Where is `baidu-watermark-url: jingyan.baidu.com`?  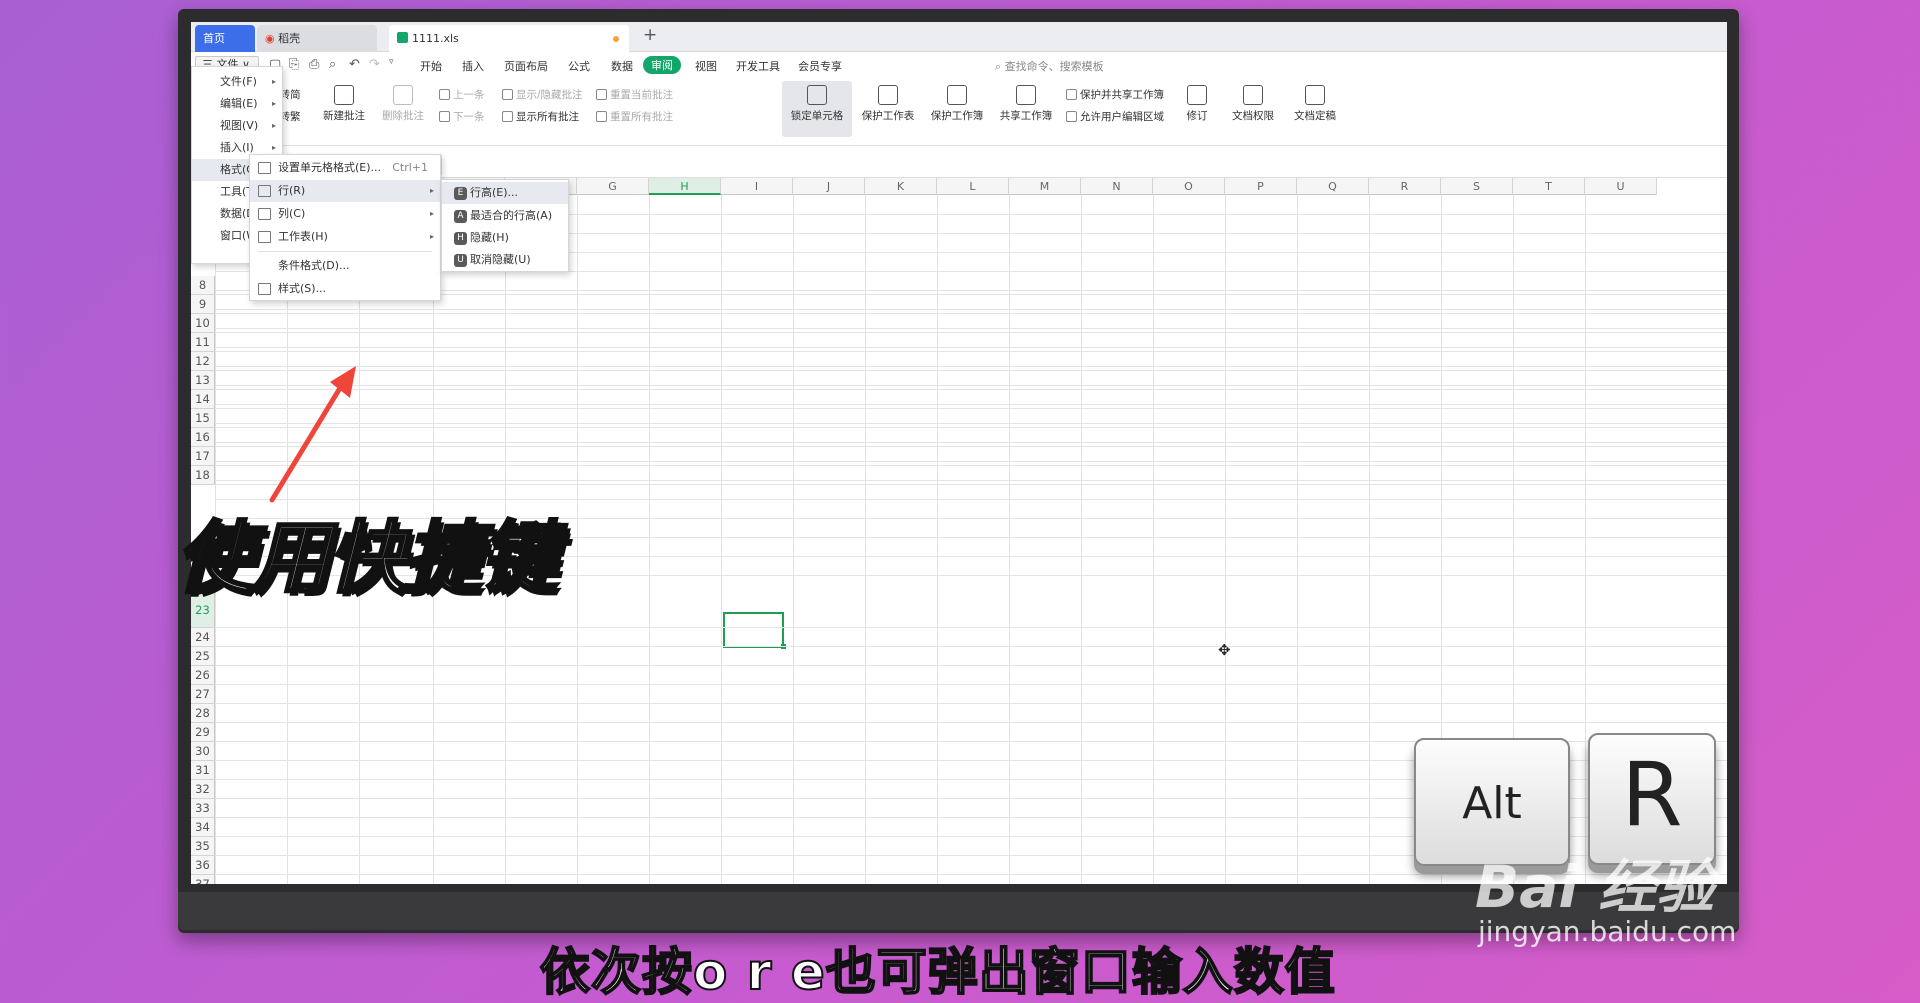
baidu-watermark-url: jingyan.baidu.com is located at coordinates (1607, 931).